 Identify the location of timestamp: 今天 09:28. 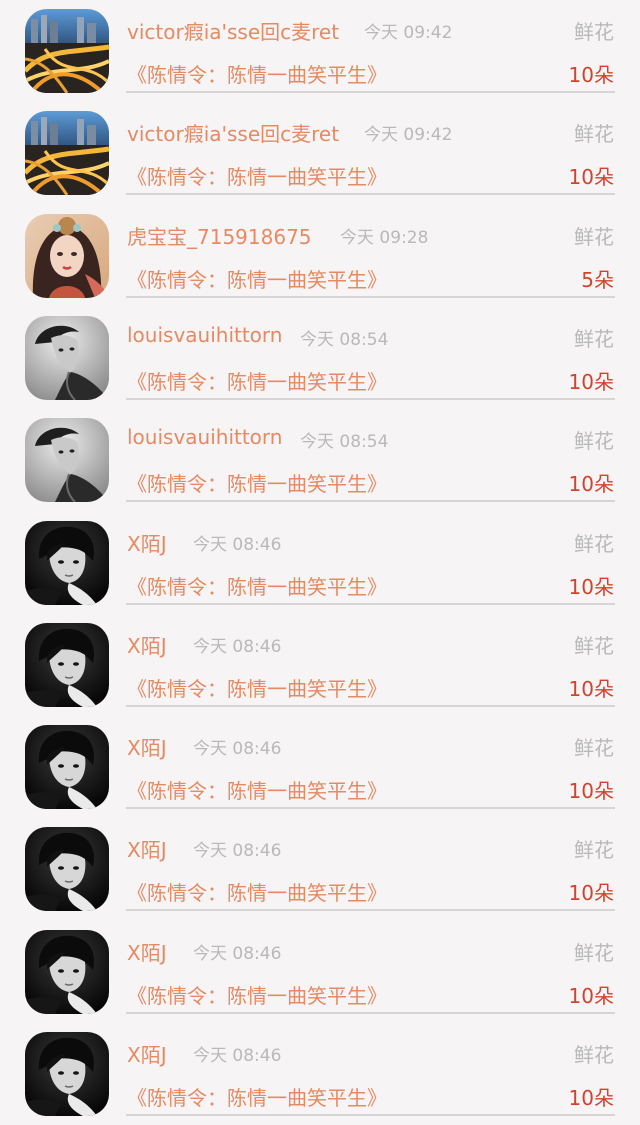
(384, 237).